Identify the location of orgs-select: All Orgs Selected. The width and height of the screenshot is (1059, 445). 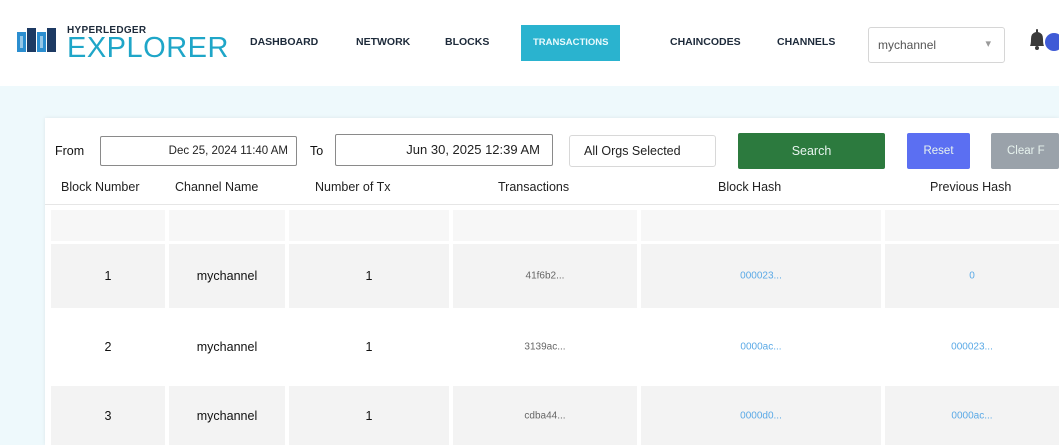
(642, 151).